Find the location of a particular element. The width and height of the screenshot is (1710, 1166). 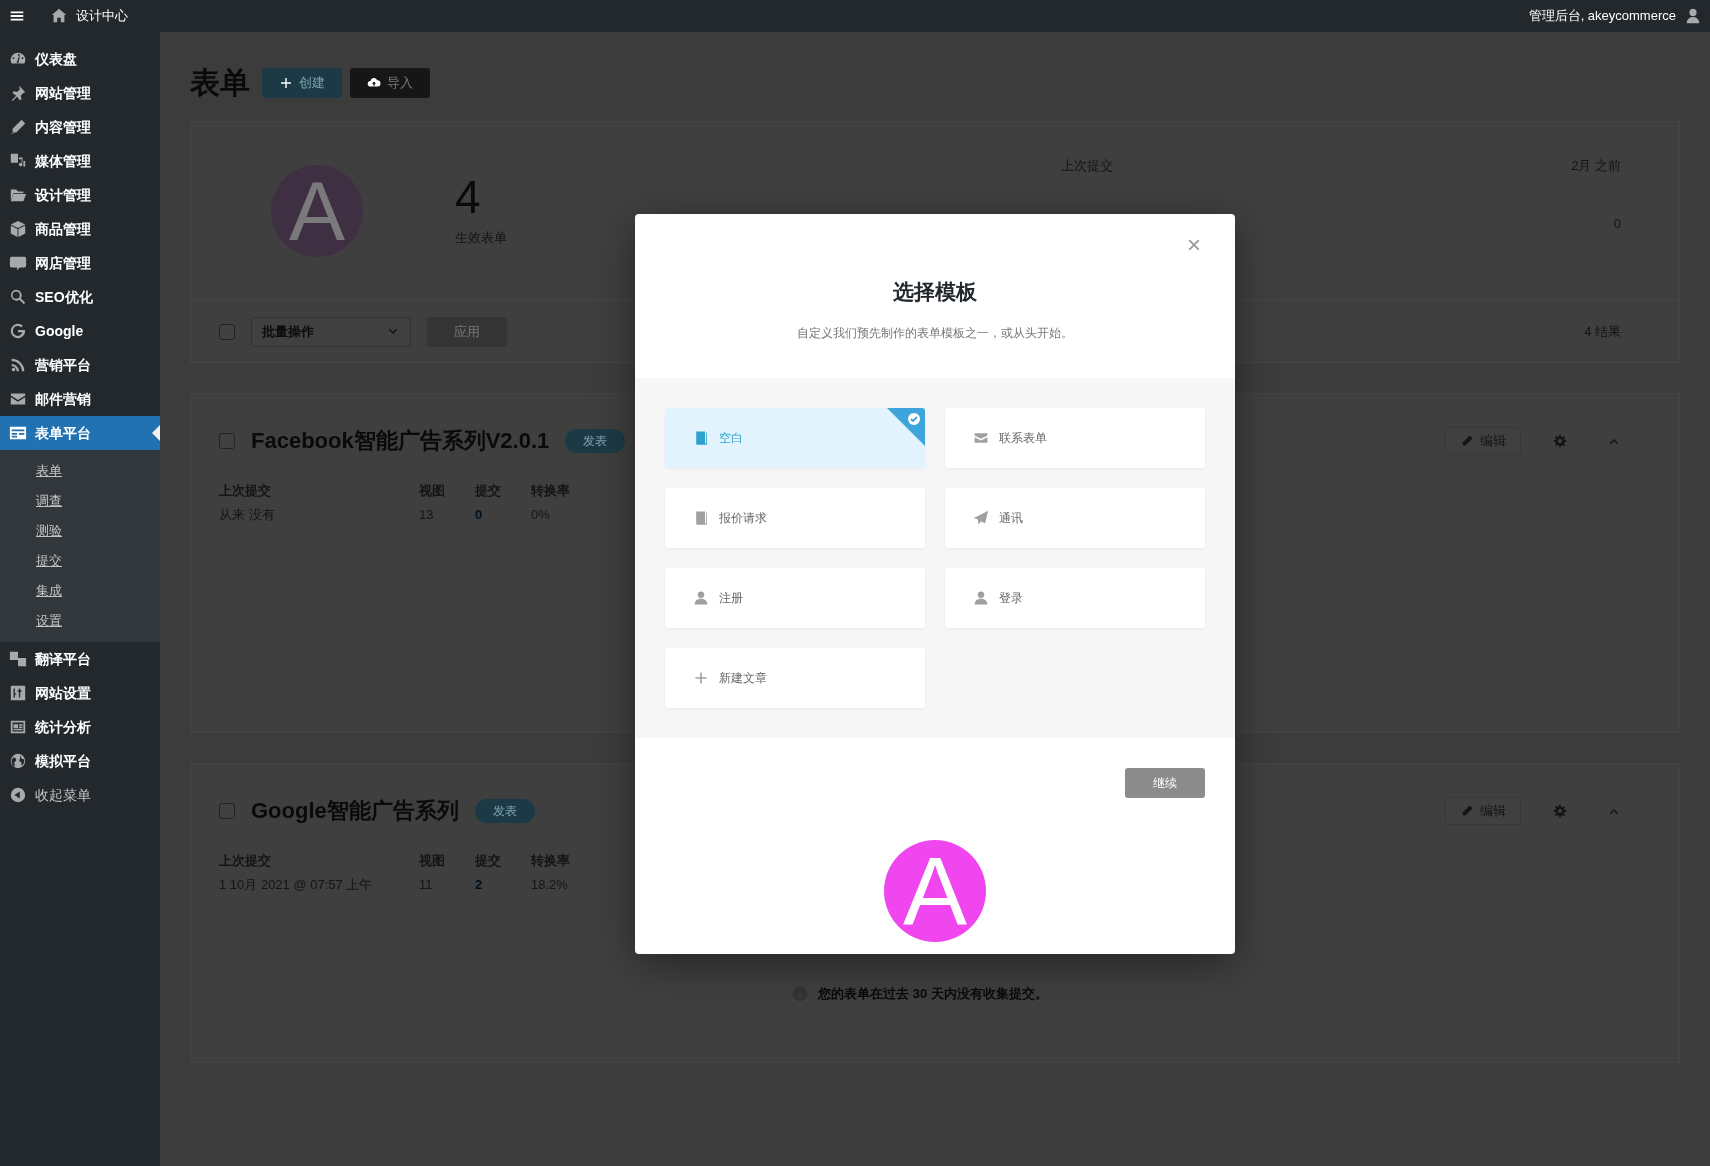

sidebar-item: 仪表盘 is located at coordinates (80, 59).